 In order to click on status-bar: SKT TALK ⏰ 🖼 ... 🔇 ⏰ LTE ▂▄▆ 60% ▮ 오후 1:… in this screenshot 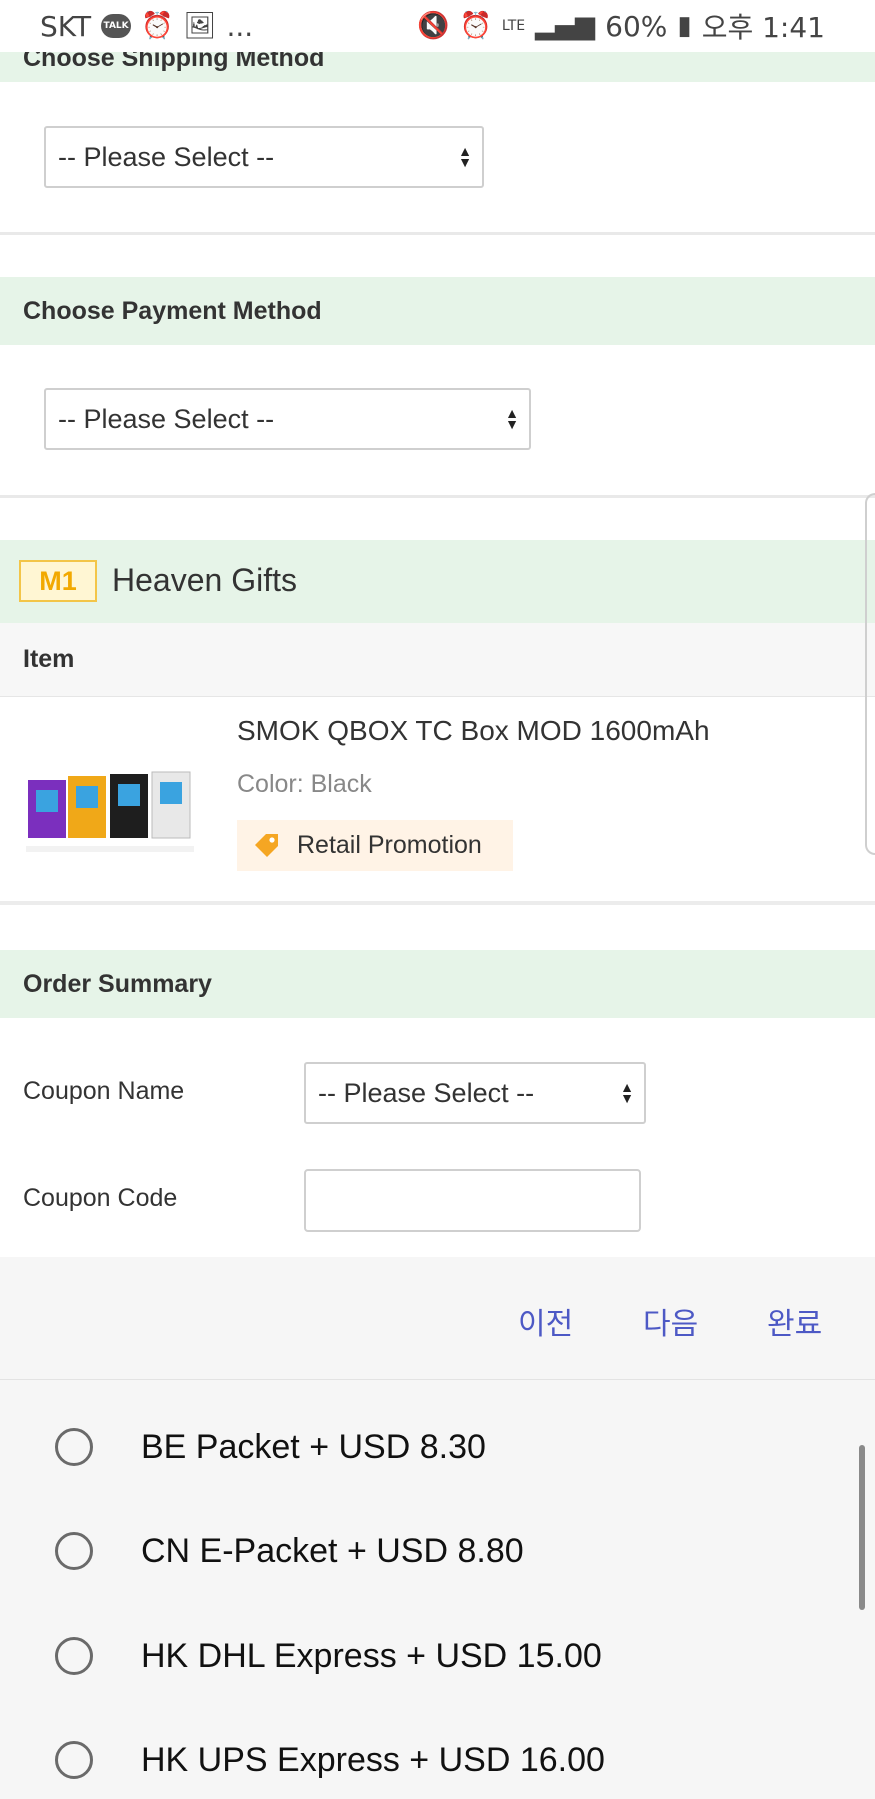, I will do `click(437, 26)`.